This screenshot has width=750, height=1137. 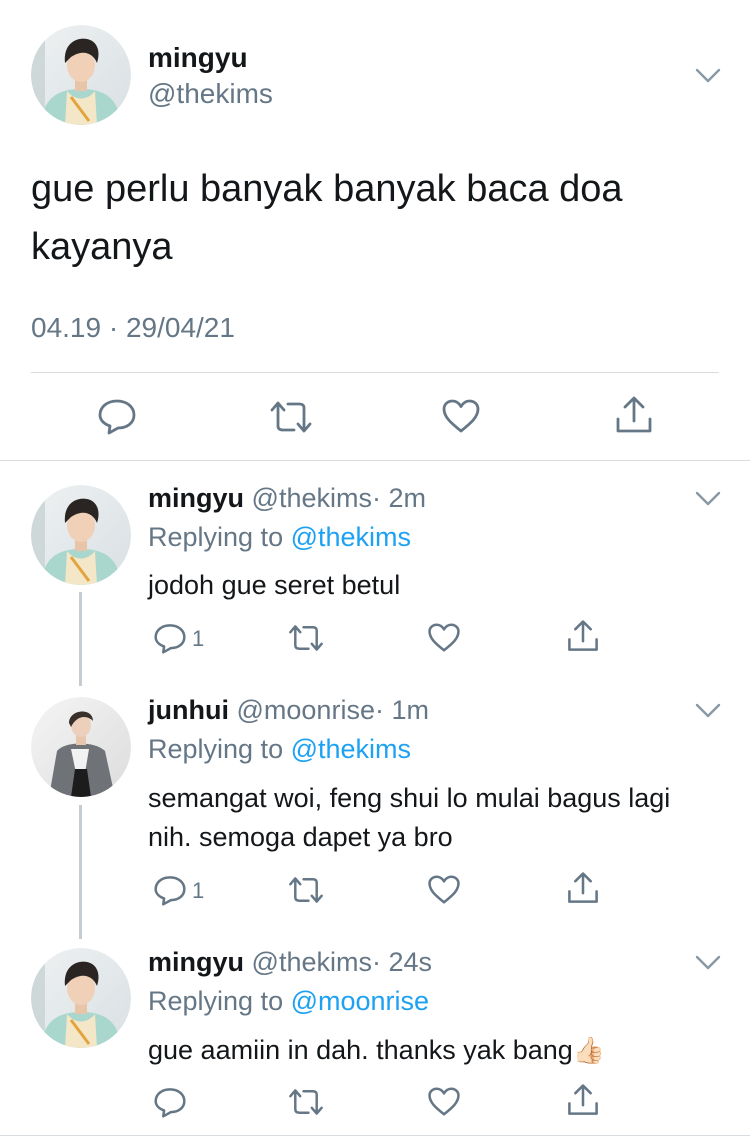 What do you see at coordinates (402, 962) in the screenshot?
I see `reply-time: · 24s` at bounding box center [402, 962].